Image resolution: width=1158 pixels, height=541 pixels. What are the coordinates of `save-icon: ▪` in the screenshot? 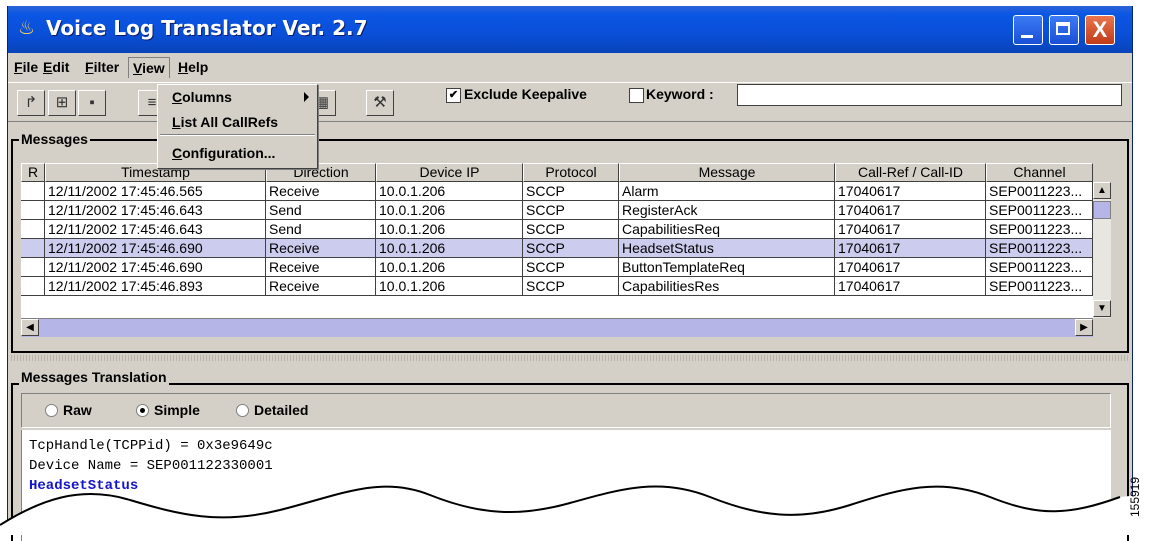 It's located at (92, 102).